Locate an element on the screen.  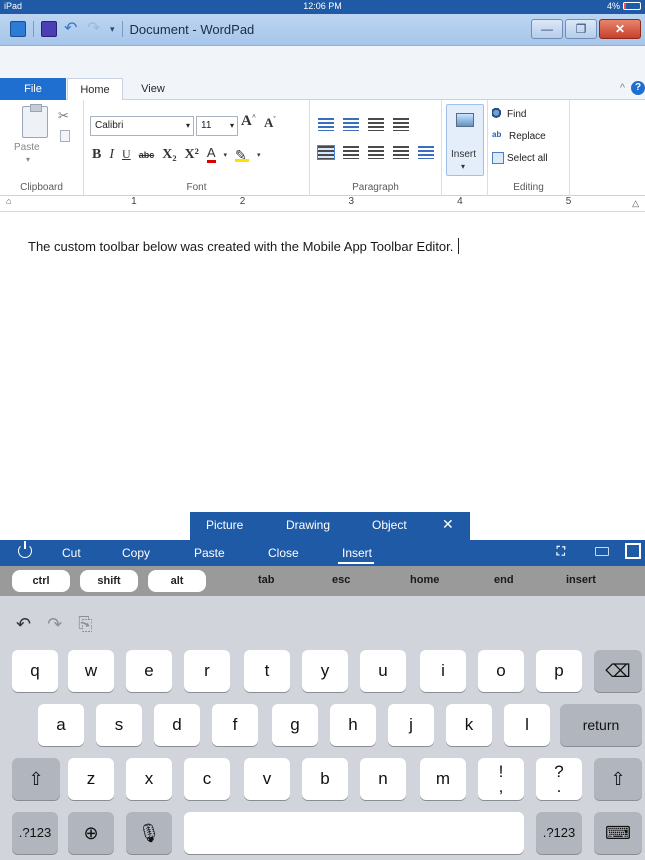
line-spacing-icon is located at coordinates (401, 124).